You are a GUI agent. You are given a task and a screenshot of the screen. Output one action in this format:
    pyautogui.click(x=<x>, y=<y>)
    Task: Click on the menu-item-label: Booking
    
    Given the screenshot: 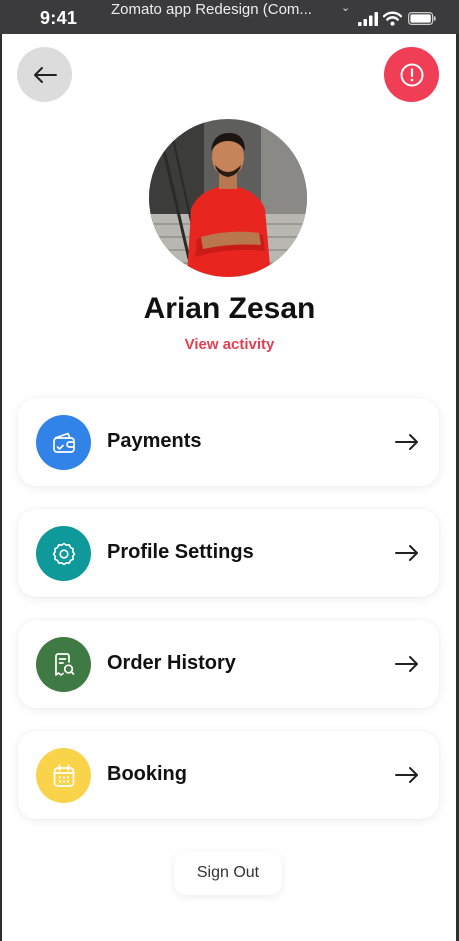 What is the action you would take?
    pyautogui.click(x=147, y=774)
    